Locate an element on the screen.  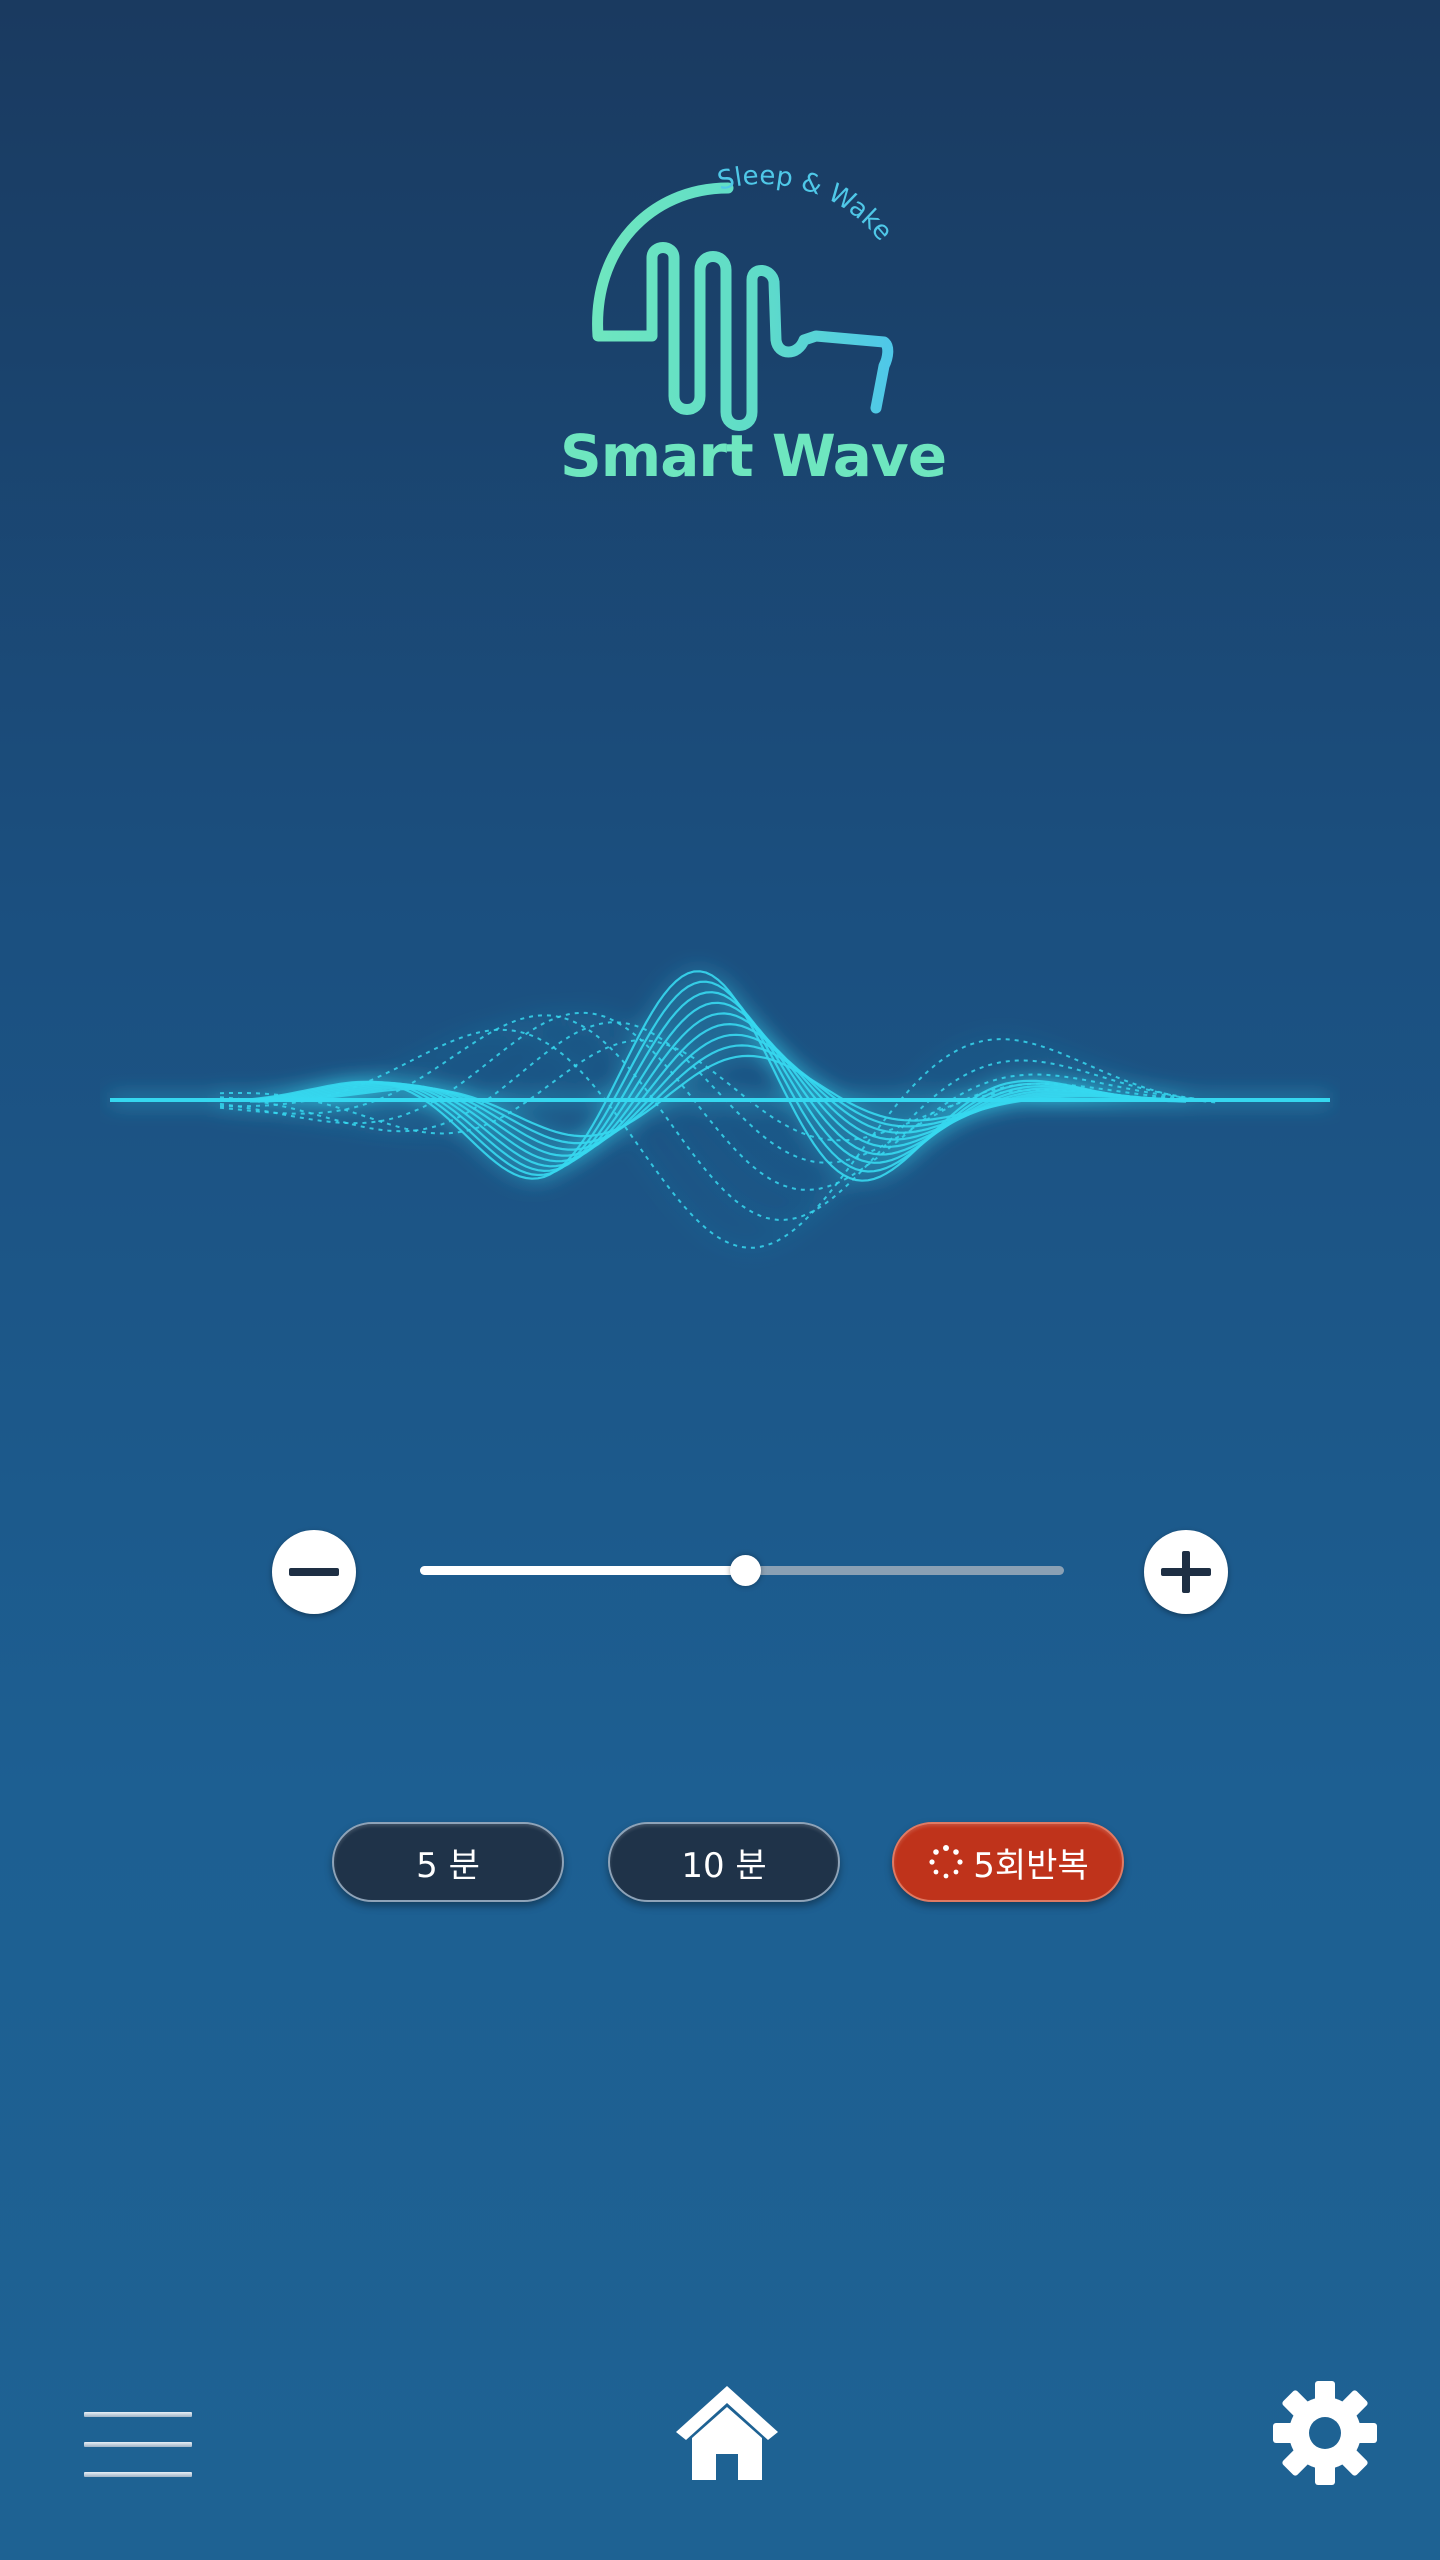
home-button is located at coordinates (727, 2433).